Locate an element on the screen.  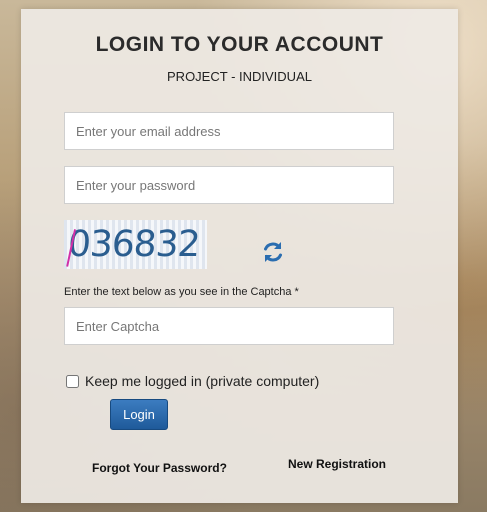
refresh-captcha-icon is located at coordinates (273, 252).